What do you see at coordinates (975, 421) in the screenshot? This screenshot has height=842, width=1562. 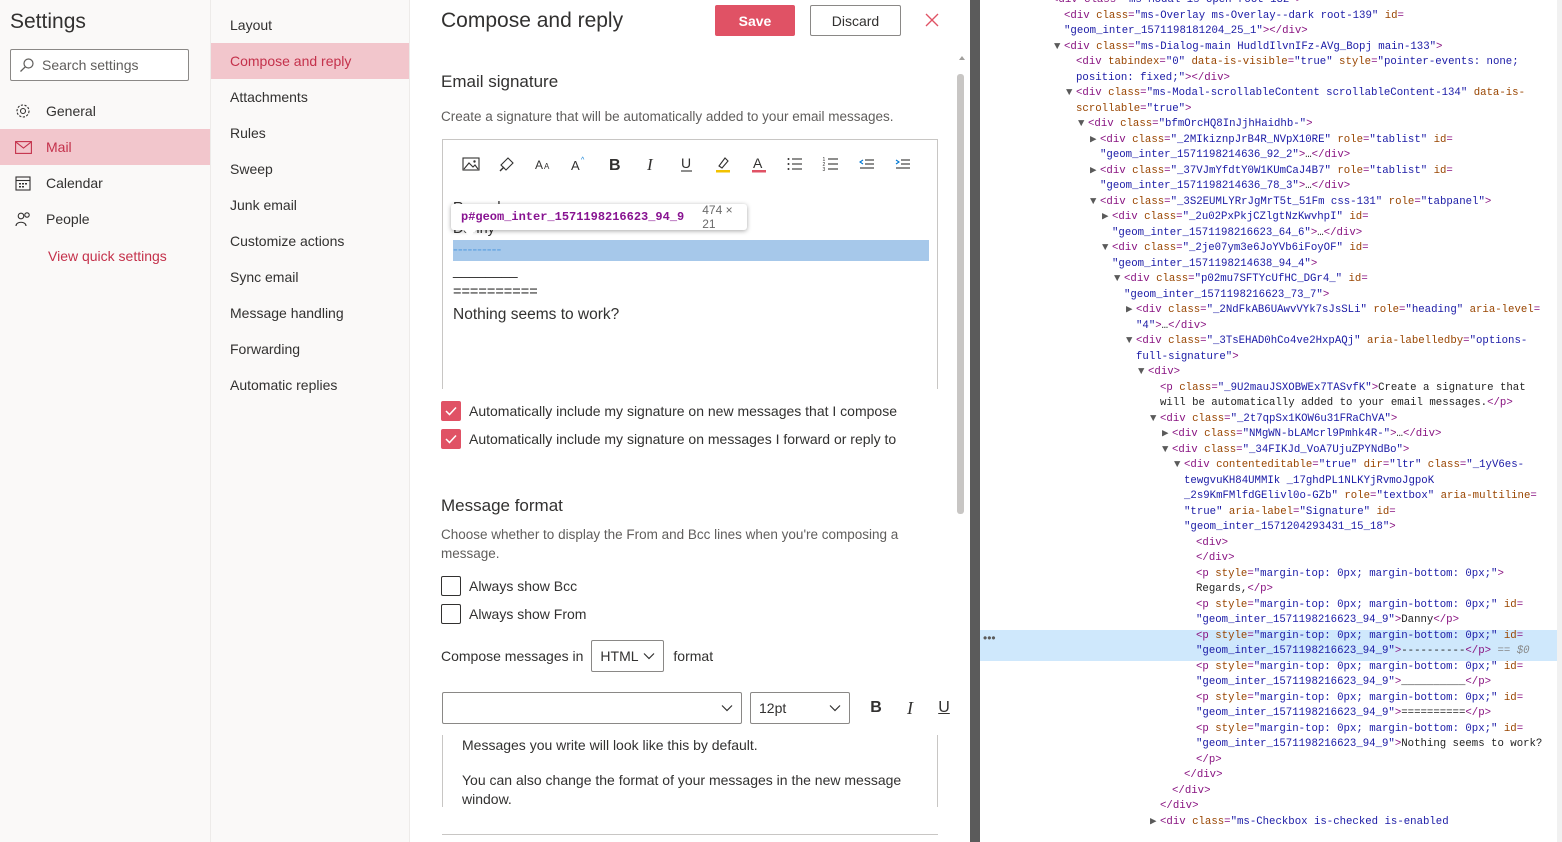 I see `devtools-splitter` at bounding box center [975, 421].